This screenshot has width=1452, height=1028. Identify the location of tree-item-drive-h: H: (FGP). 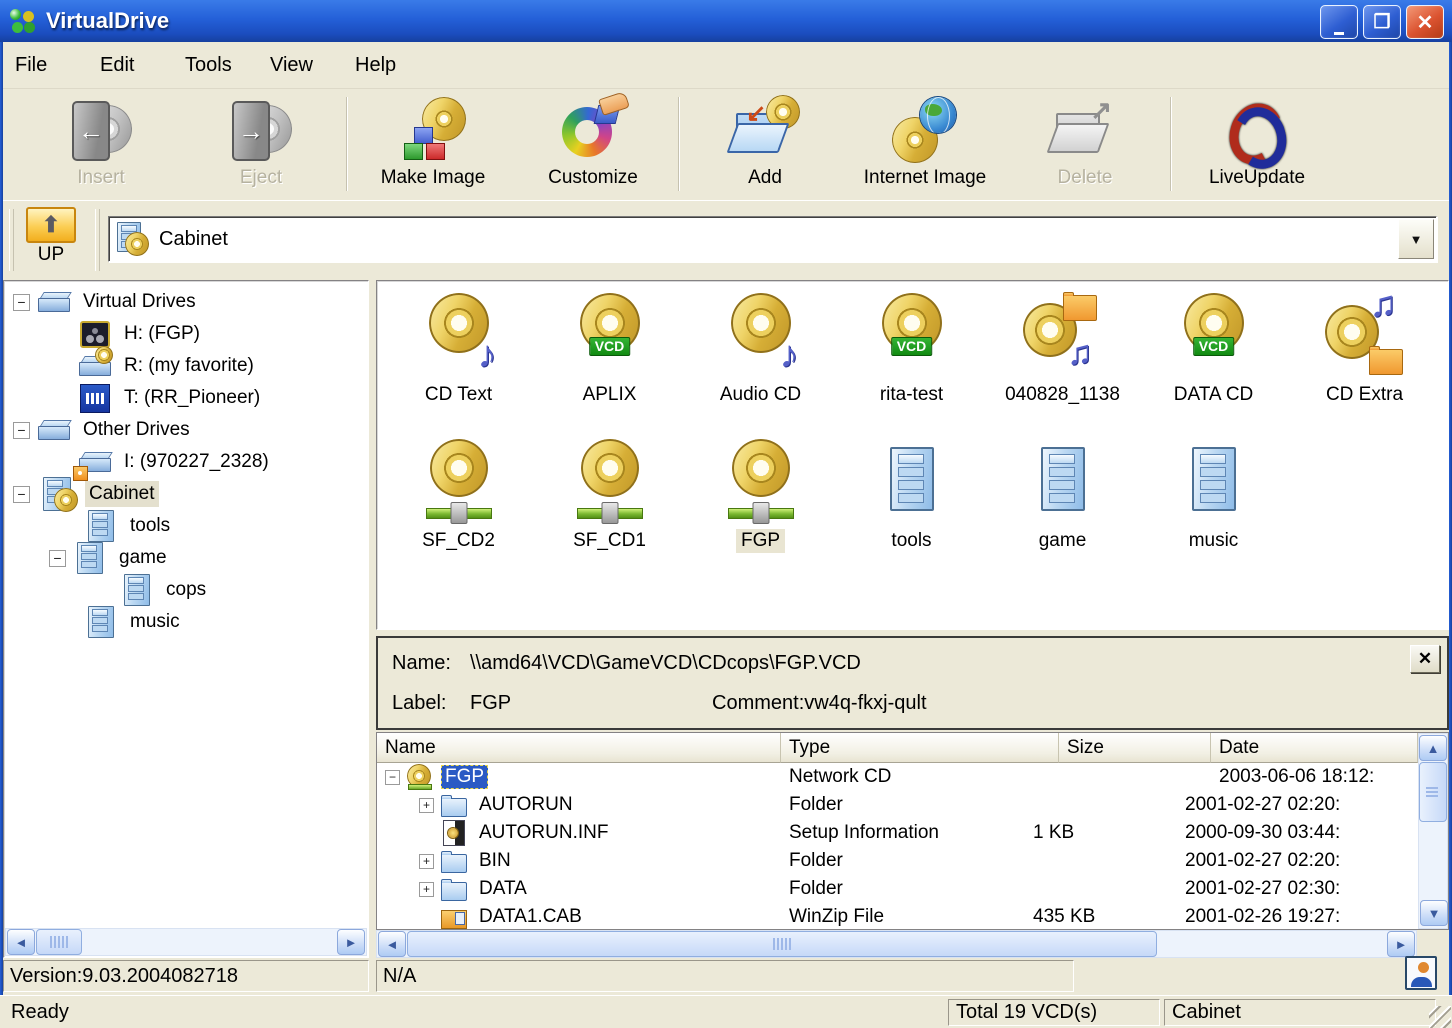
(186, 334).